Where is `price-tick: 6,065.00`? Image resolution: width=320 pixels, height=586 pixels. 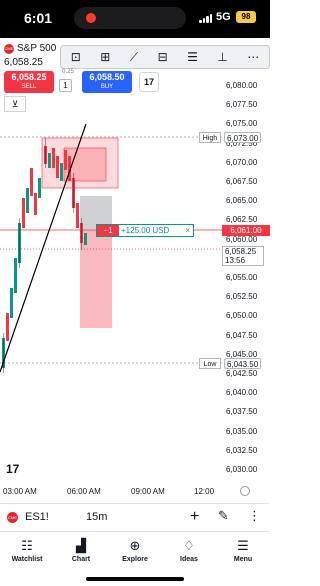 price-tick: 6,065.00 is located at coordinates (242, 201).